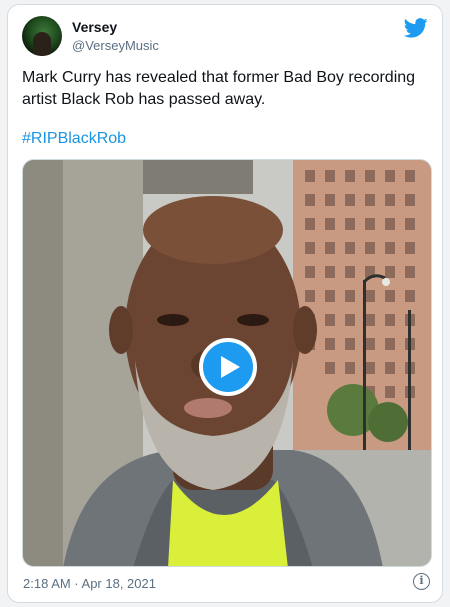 The width and height of the screenshot is (450, 607). Describe the element at coordinates (89, 583) in the screenshot. I see `tweet-timestamp: 2:18 AM · Apr 18, 2021` at that location.